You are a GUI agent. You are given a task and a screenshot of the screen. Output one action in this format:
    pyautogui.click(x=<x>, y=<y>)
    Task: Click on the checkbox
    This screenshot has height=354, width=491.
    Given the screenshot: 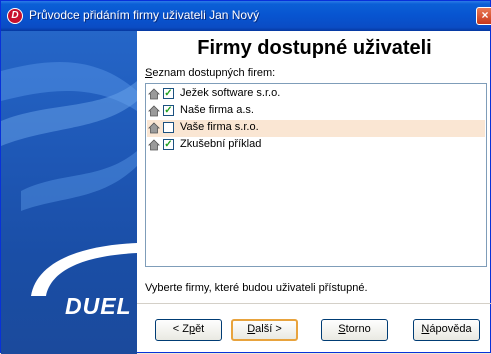 What is the action you would take?
    pyautogui.click(x=168, y=127)
    